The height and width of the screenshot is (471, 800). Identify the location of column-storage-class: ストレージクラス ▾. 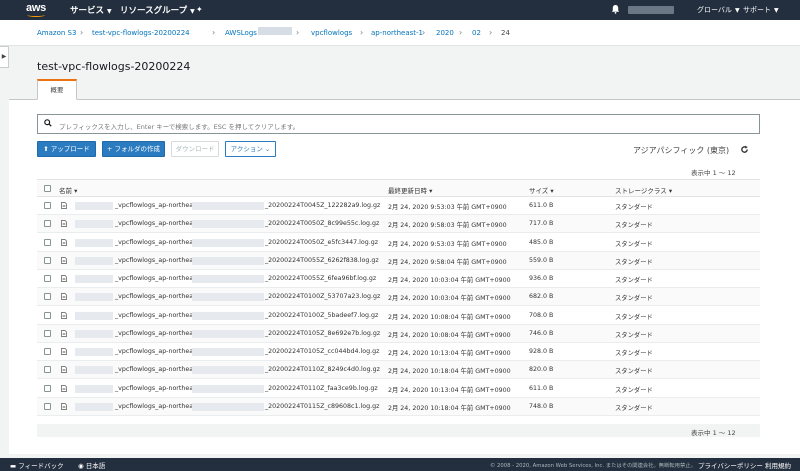
(643, 190).